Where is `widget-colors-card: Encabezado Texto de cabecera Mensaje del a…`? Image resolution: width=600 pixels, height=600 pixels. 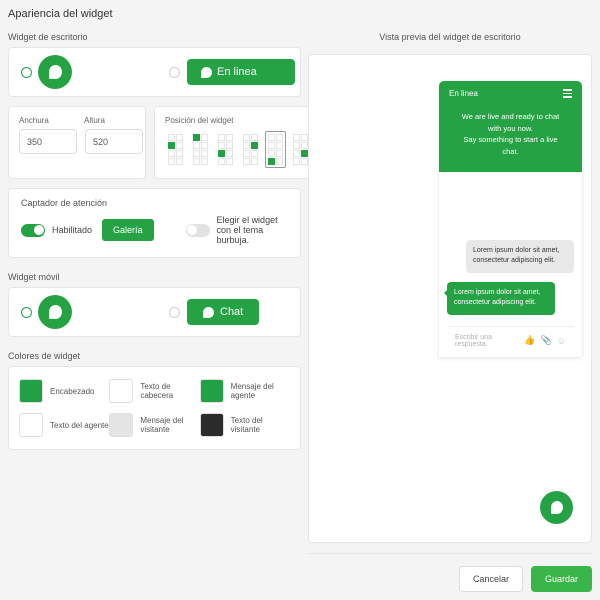 widget-colors-card: Encabezado Texto de cabecera Mensaje del a… is located at coordinates (154, 408).